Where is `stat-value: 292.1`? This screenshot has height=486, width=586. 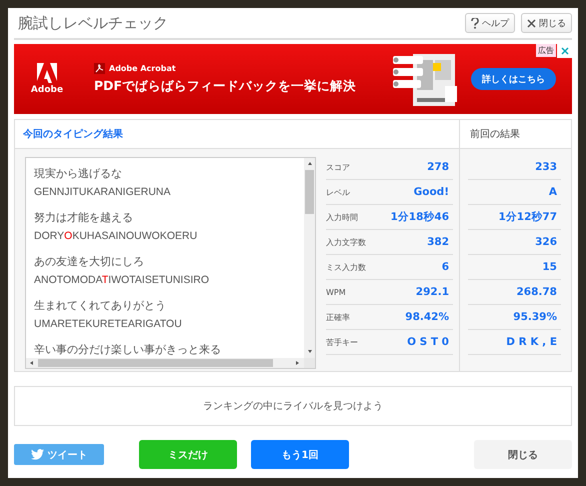
stat-value: 292.1 is located at coordinates (432, 292).